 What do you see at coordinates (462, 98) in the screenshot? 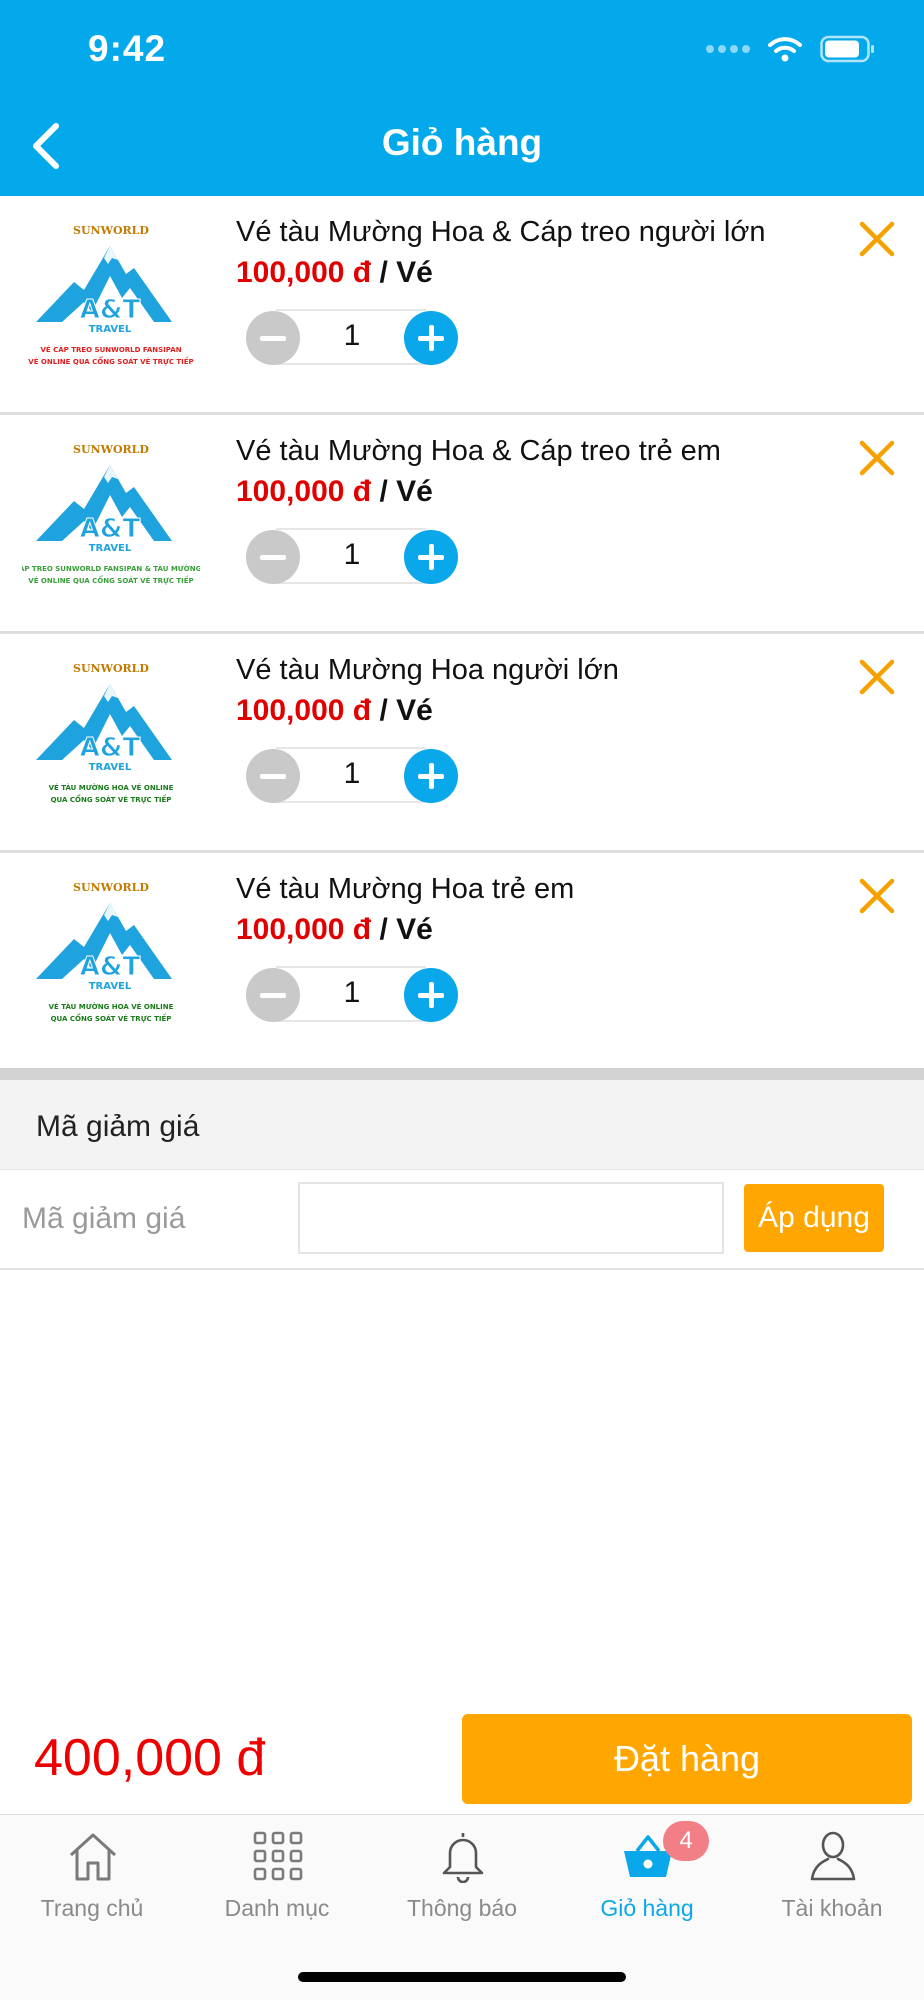
I see `app-header: 9:42 Giỏ hàng` at bounding box center [462, 98].